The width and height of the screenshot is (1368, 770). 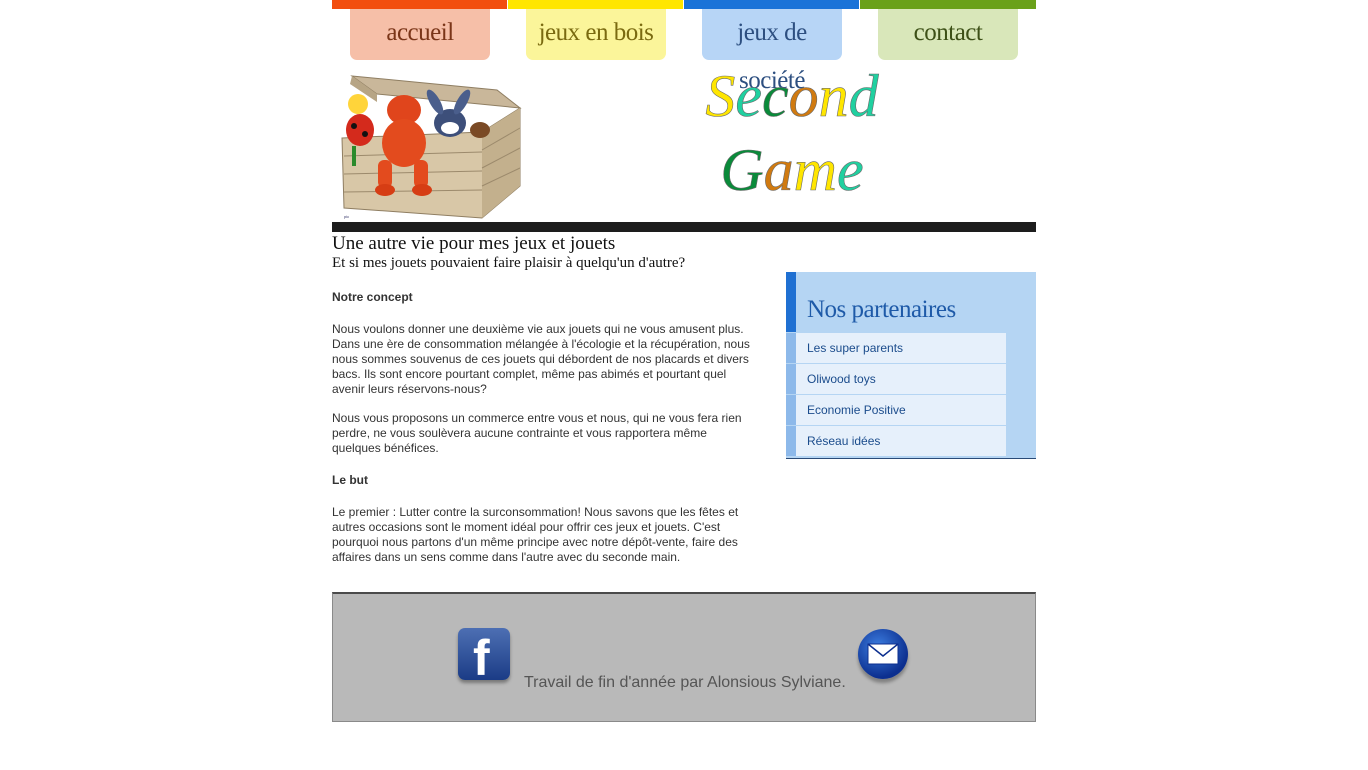 I want to click on logo-line-2: Game, so click(x=792, y=170).